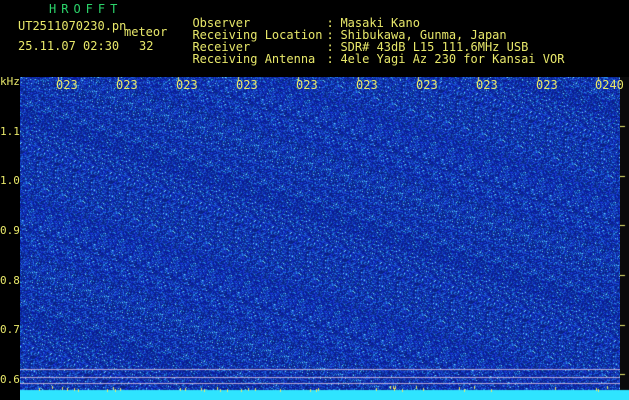 The height and width of the screenshot is (400, 629). Describe the element at coordinates (10, 81) in the screenshot. I see `axis-unit-label: kHz` at that location.